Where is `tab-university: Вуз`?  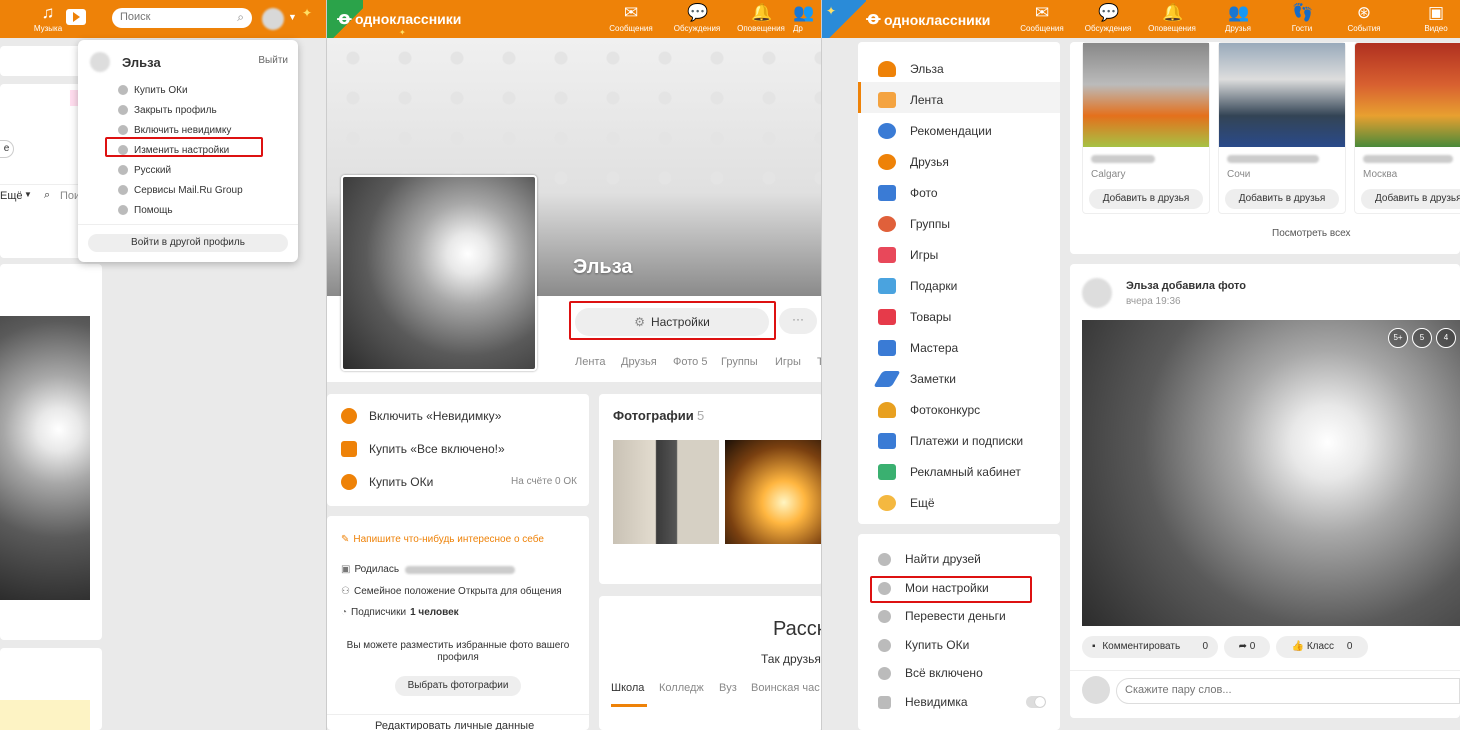
tab-university: Вуз is located at coordinates (728, 688).